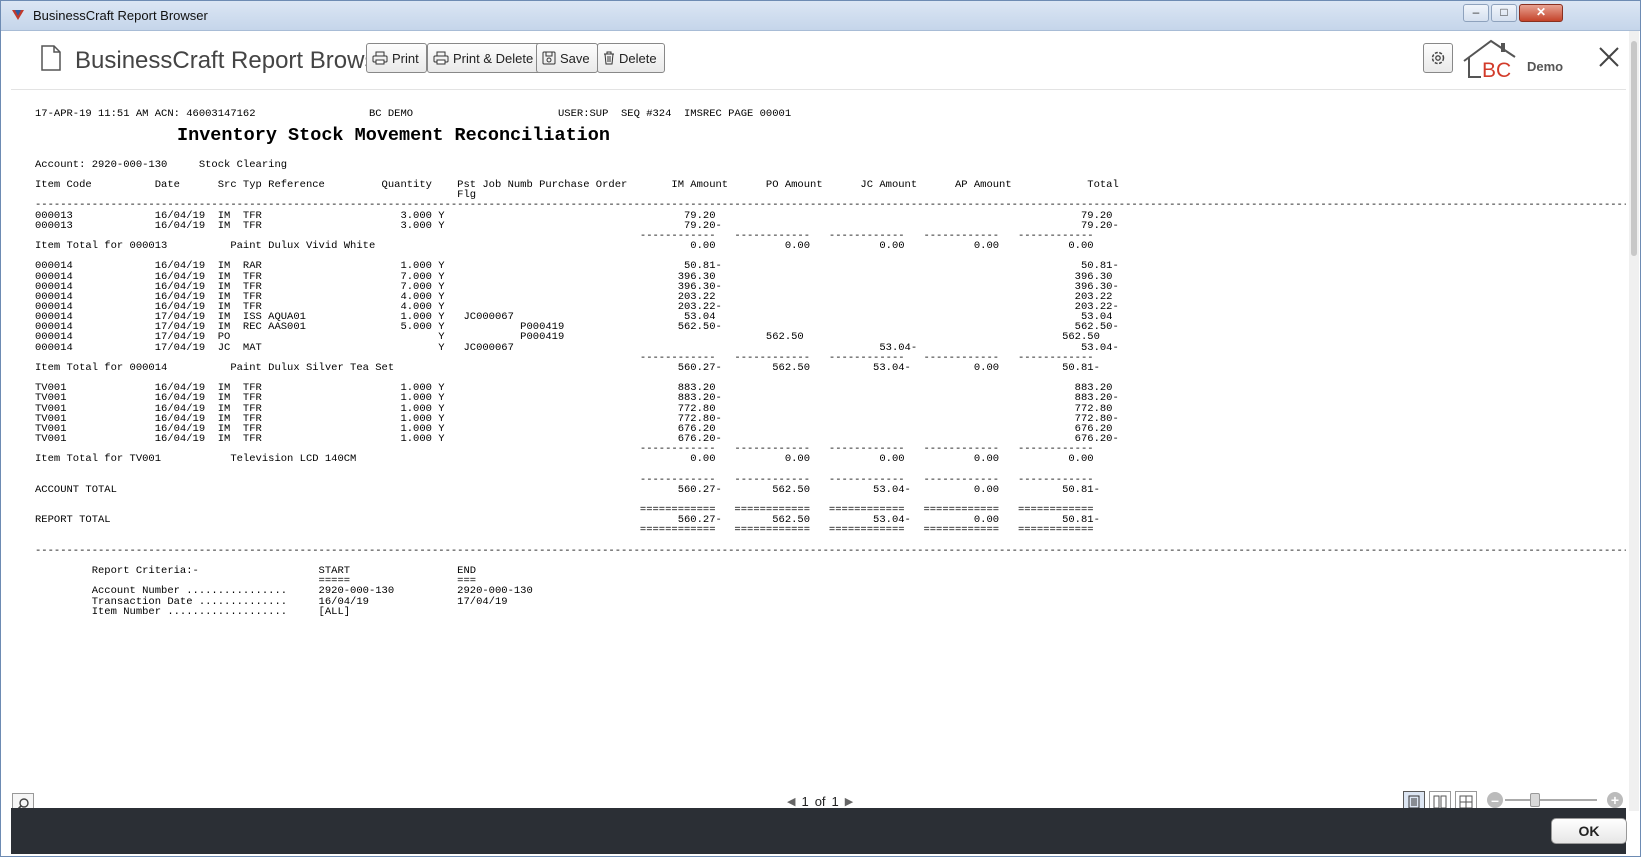 The height and width of the screenshot is (857, 1641). I want to click on ok-button: OK, so click(1589, 831).